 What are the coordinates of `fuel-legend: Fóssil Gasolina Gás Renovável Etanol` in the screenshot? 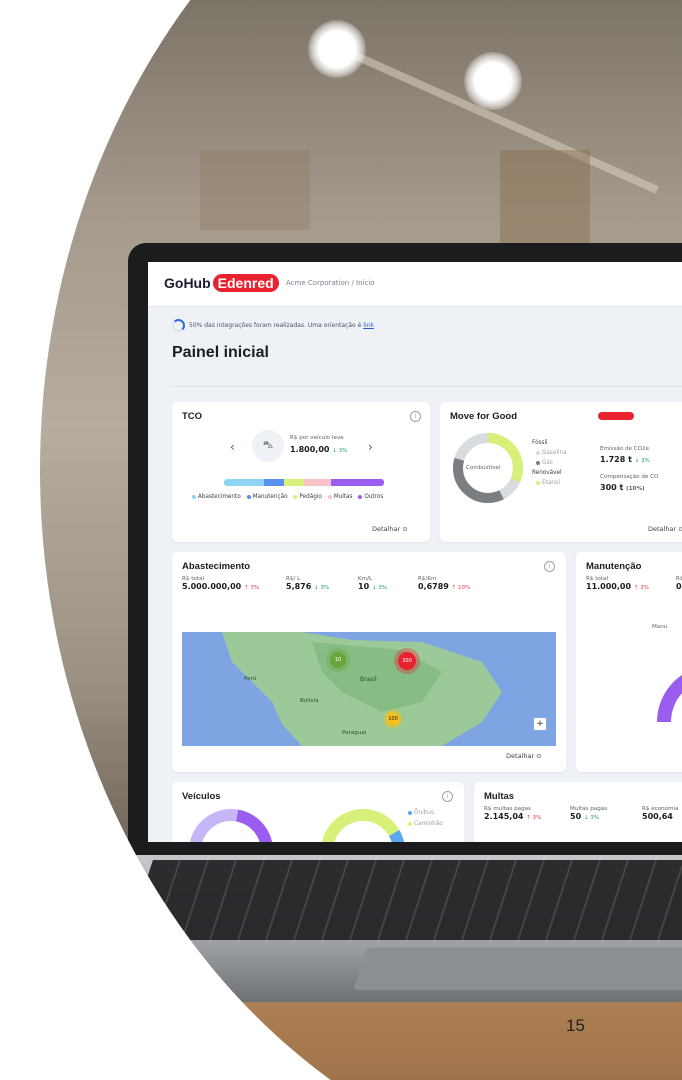 It's located at (549, 463).